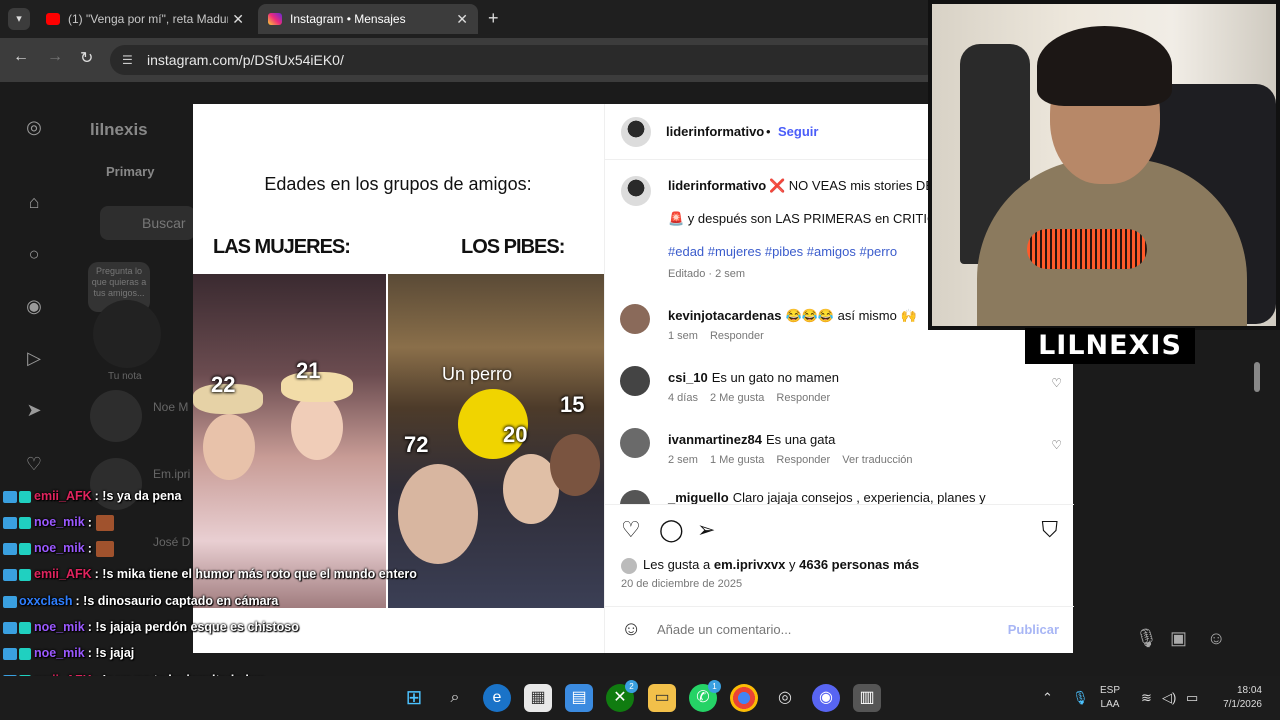 The height and width of the screenshot is (720, 1280). What do you see at coordinates (622, 696) in the screenshot?
I see `xbox-icon: ✕ 2` at bounding box center [622, 696].